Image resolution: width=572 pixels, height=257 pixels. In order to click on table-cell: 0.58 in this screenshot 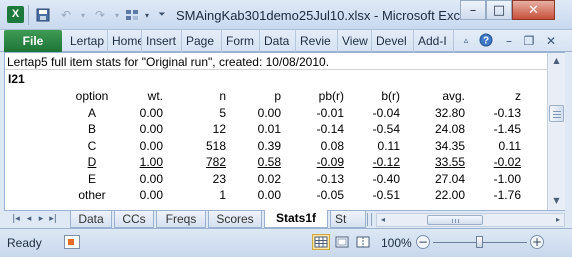, I will do `click(253, 162)`.